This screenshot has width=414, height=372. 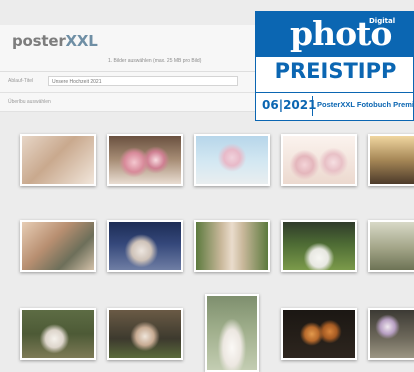 What do you see at coordinates (319, 334) in the screenshot?
I see `roses-dark-photo` at bounding box center [319, 334].